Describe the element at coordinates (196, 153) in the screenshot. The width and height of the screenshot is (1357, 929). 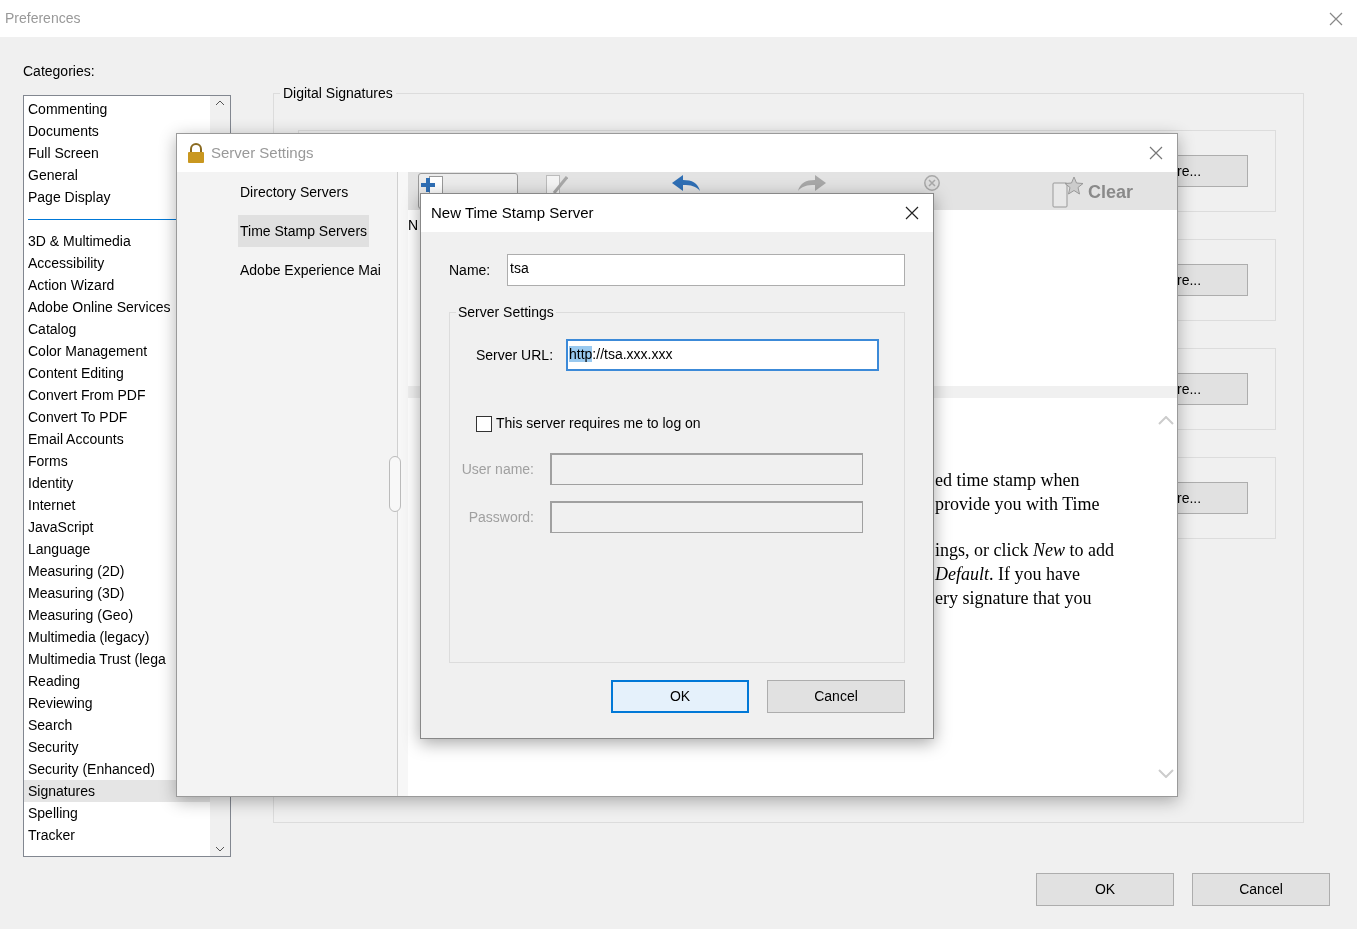
I see `lock-icon` at that location.